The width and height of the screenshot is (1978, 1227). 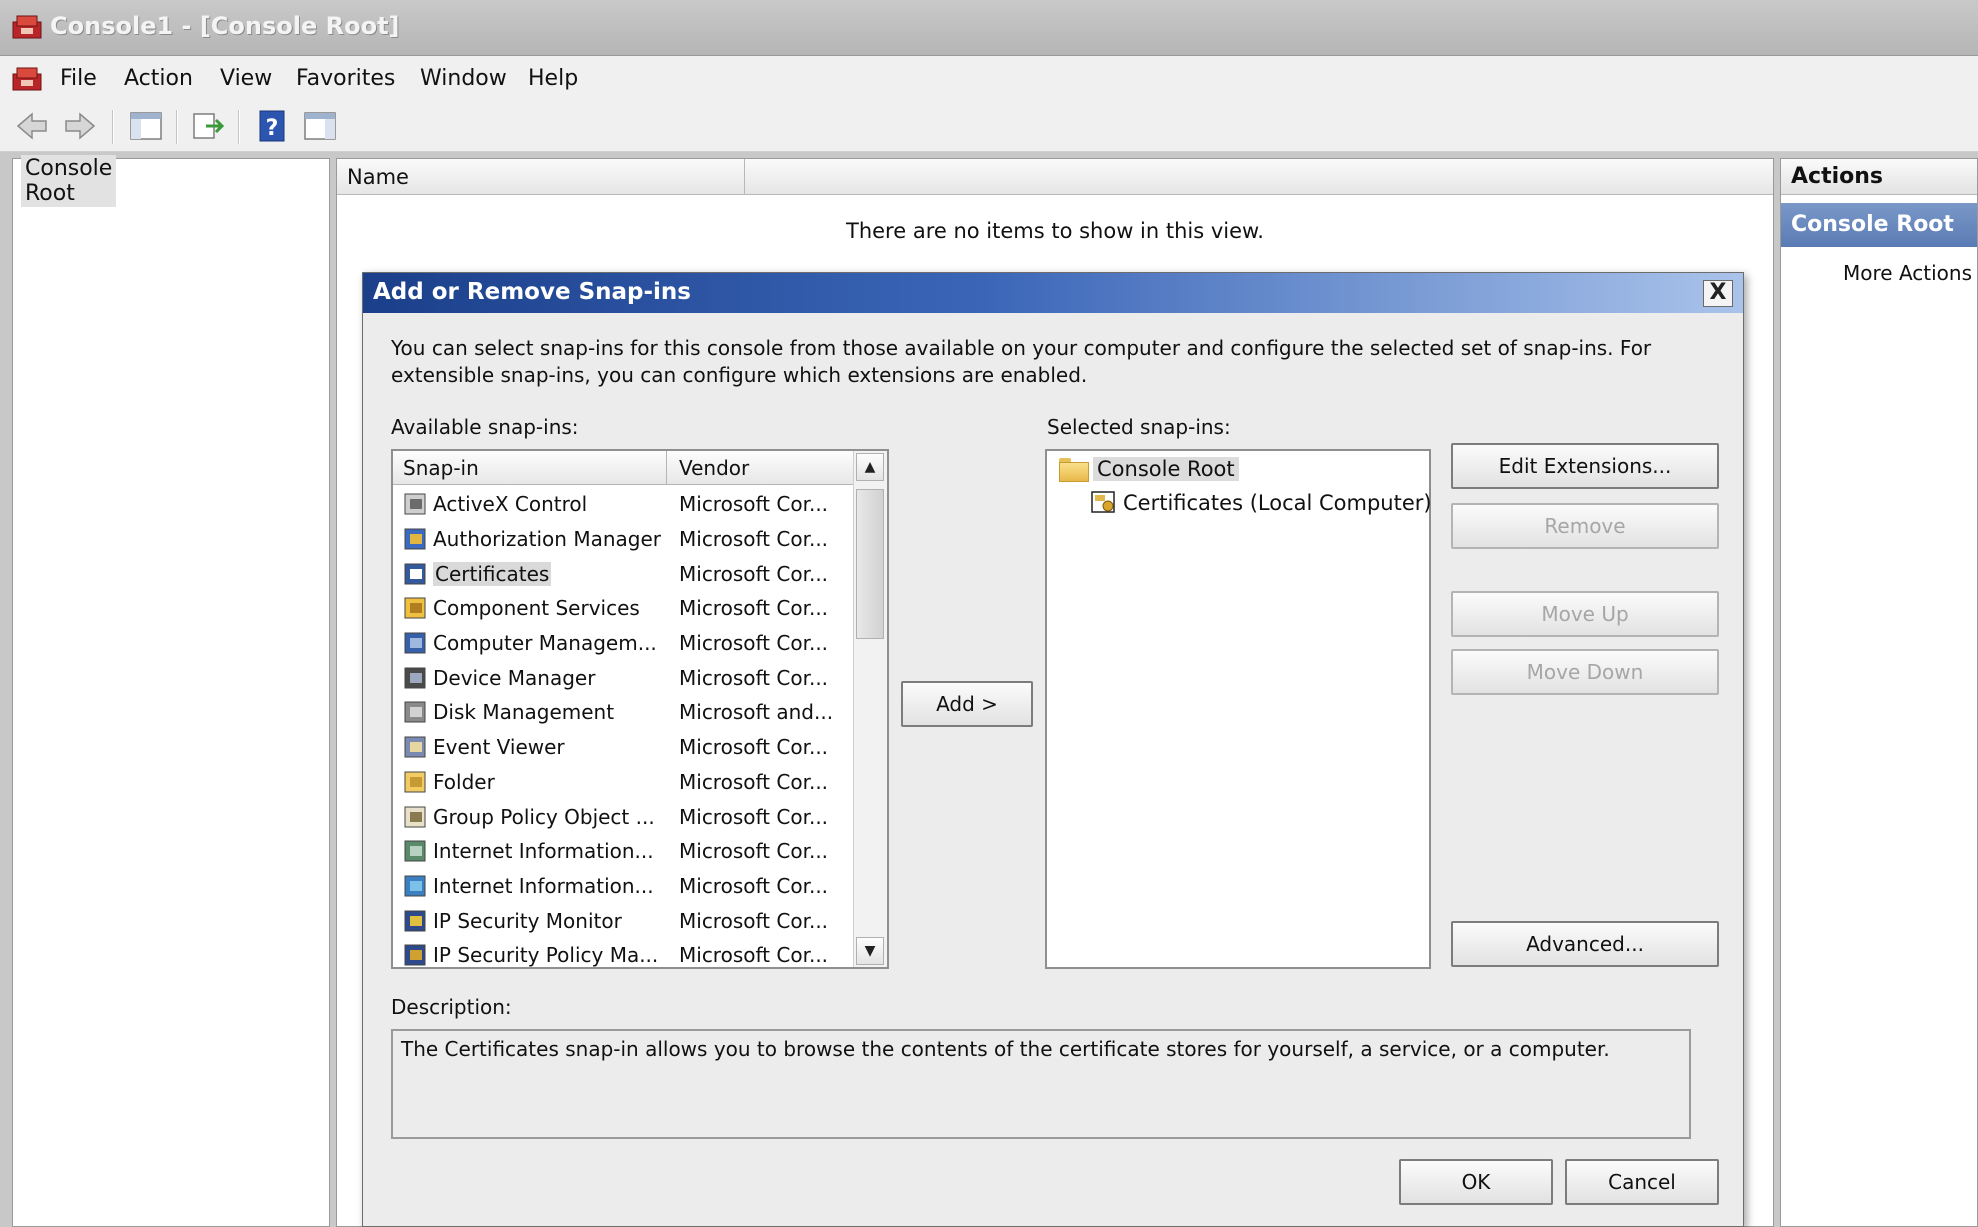 I want to click on tree-item-console-root: Console Root, so click(x=69, y=181).